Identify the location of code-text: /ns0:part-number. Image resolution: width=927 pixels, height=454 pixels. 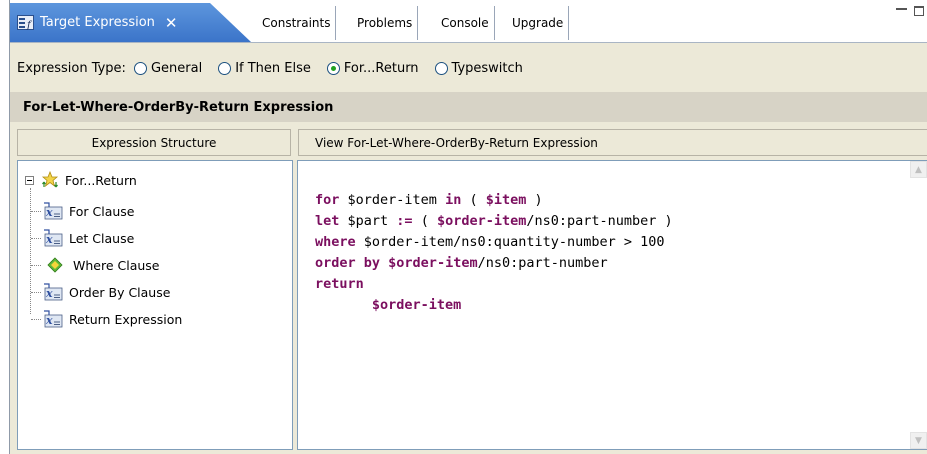
(542, 263).